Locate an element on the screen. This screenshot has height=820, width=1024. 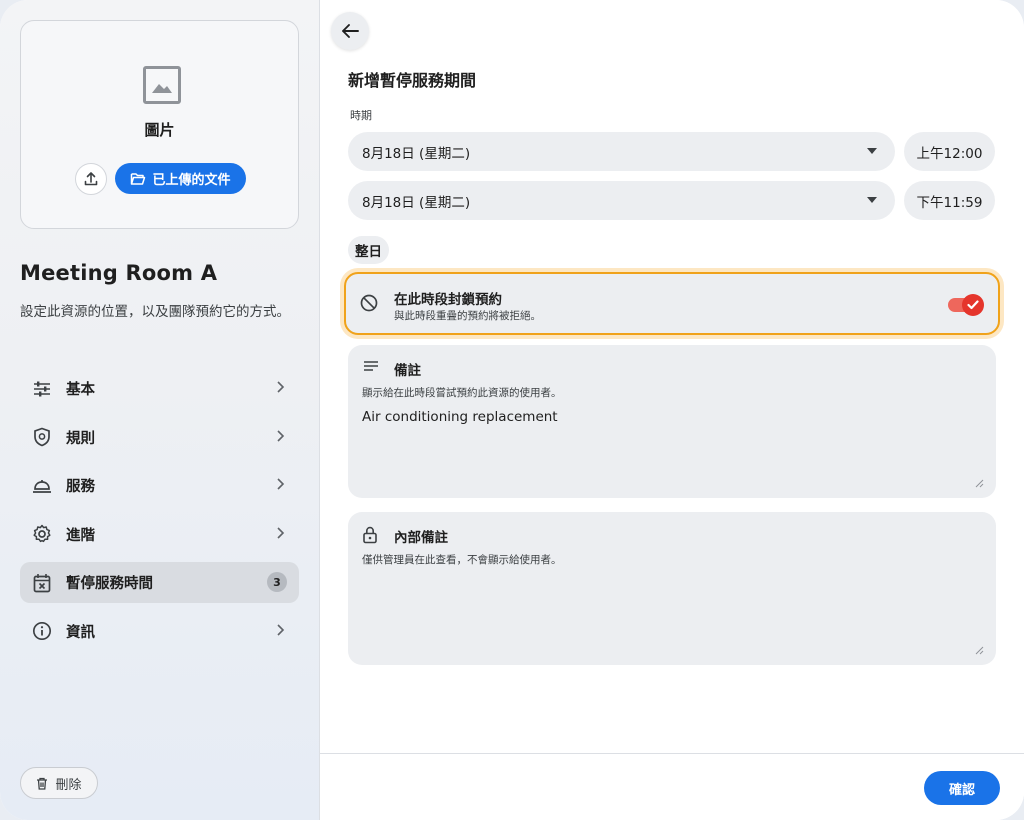
trash-icon is located at coordinates (42, 783).